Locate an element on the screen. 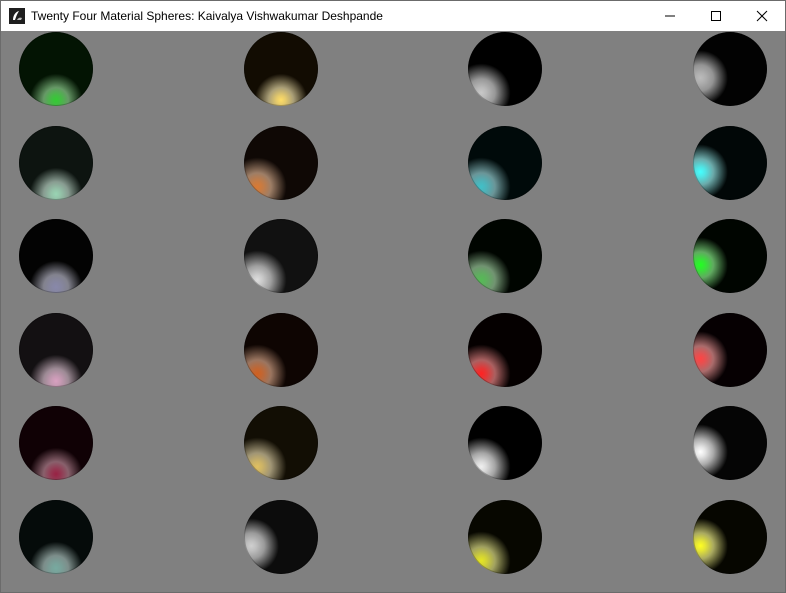 This screenshot has height=593, width=786. sphere-green-rubber is located at coordinates (730, 256).